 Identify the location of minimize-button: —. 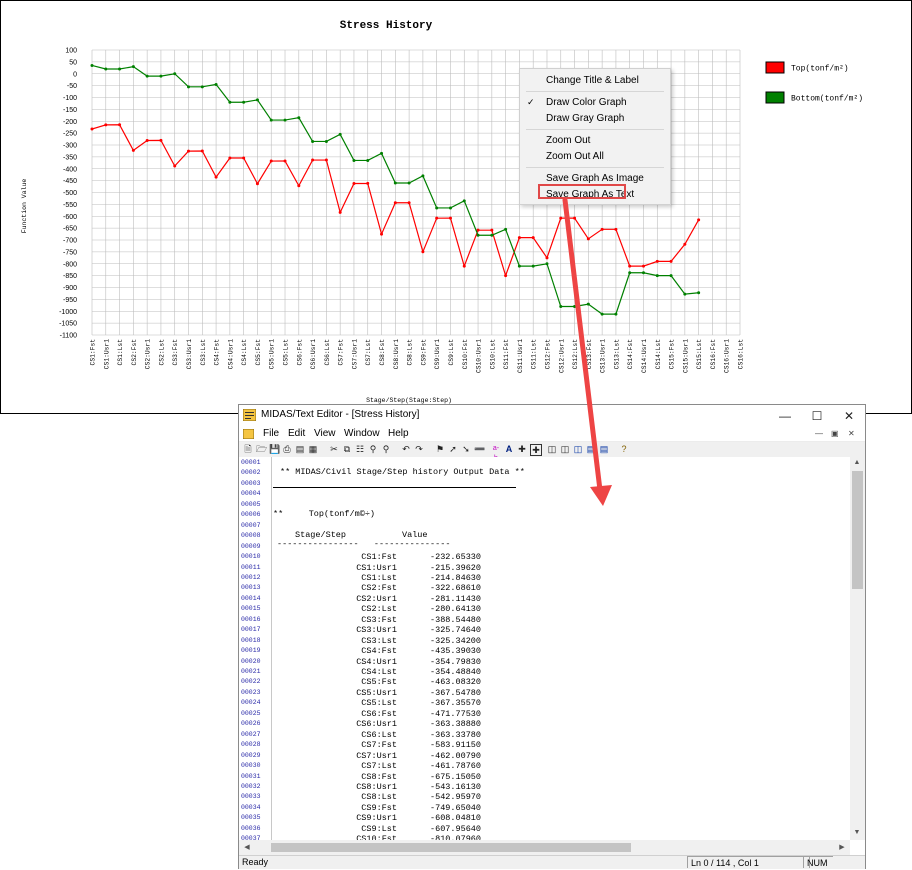
(785, 416).